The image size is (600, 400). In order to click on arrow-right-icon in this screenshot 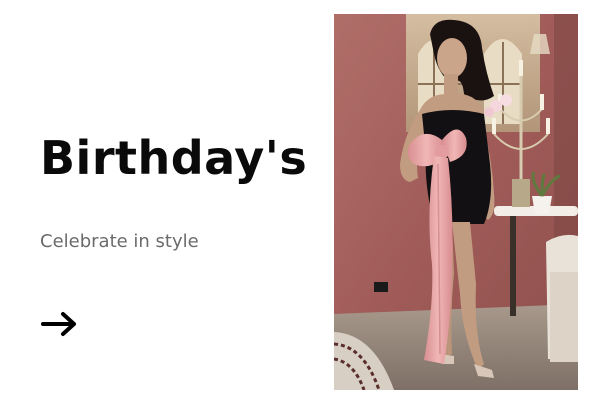, I will do `click(60, 324)`.